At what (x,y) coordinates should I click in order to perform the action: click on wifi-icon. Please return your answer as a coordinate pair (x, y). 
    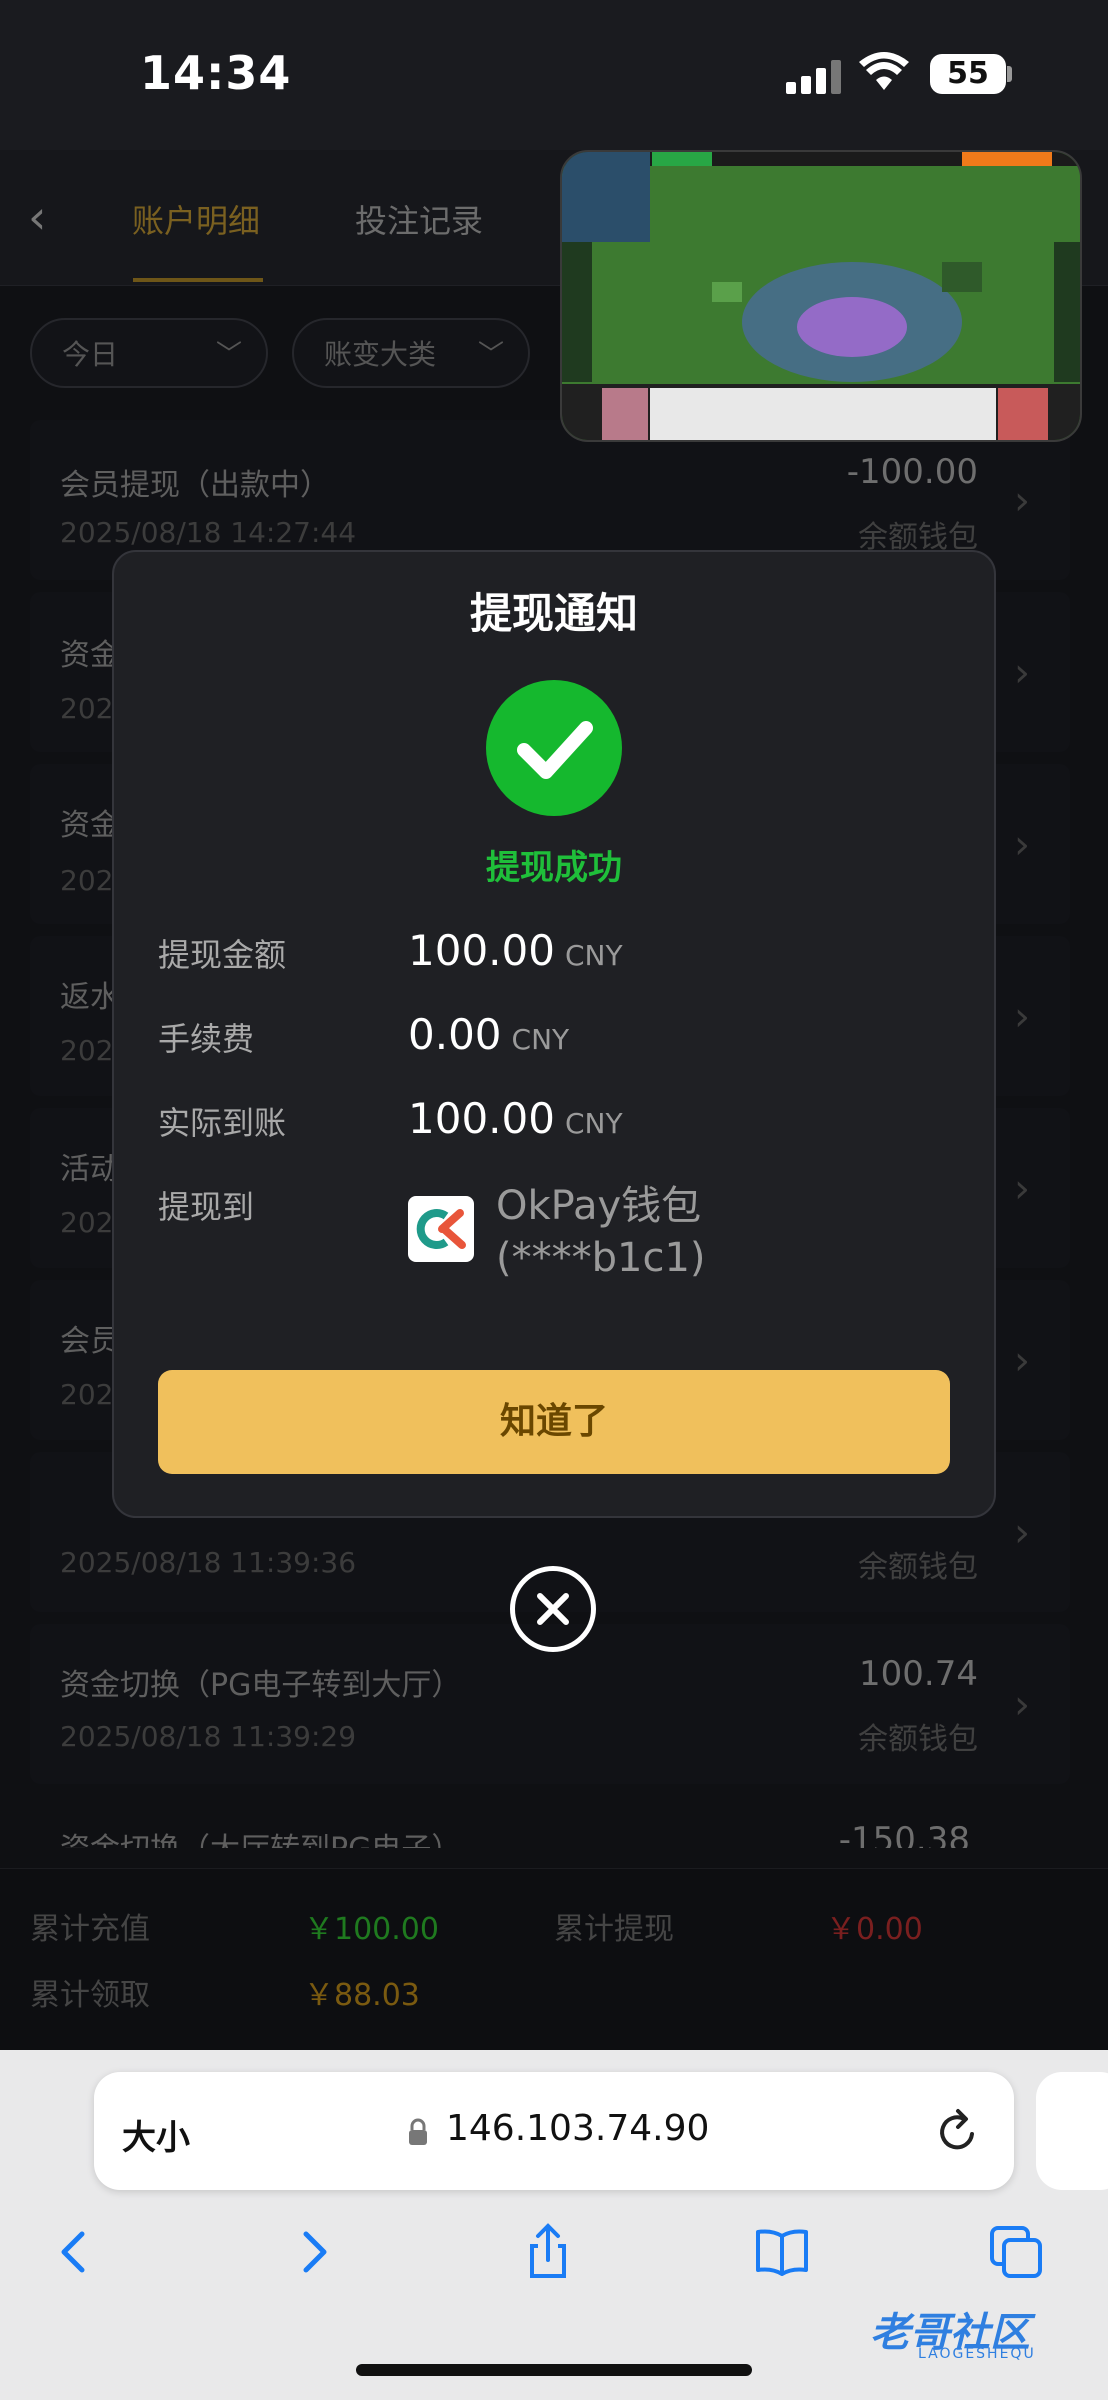
    Looking at the image, I should click on (884, 71).